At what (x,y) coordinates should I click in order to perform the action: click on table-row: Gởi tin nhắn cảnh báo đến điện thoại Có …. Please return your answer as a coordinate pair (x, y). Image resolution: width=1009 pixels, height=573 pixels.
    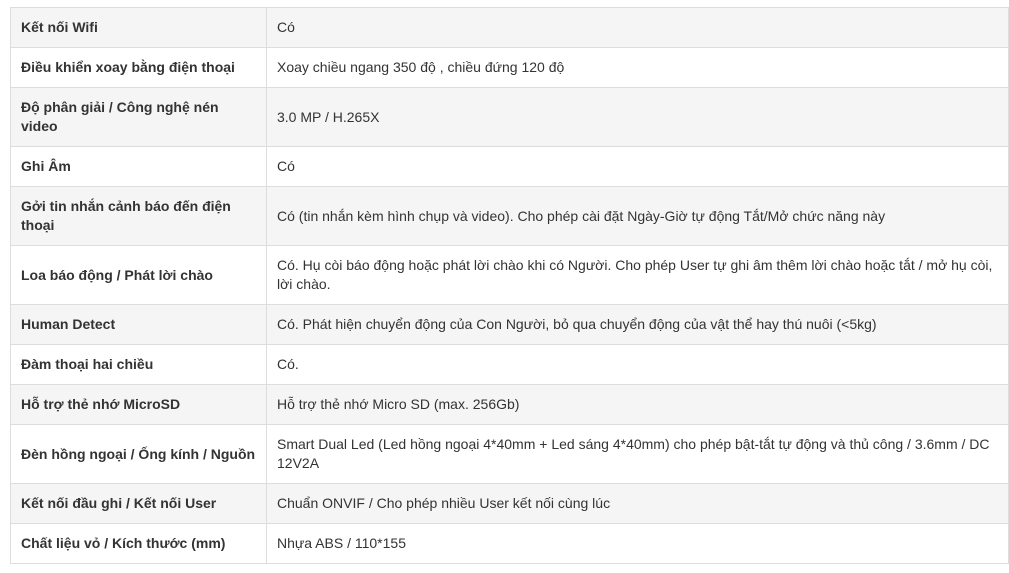
    Looking at the image, I should click on (509, 216).